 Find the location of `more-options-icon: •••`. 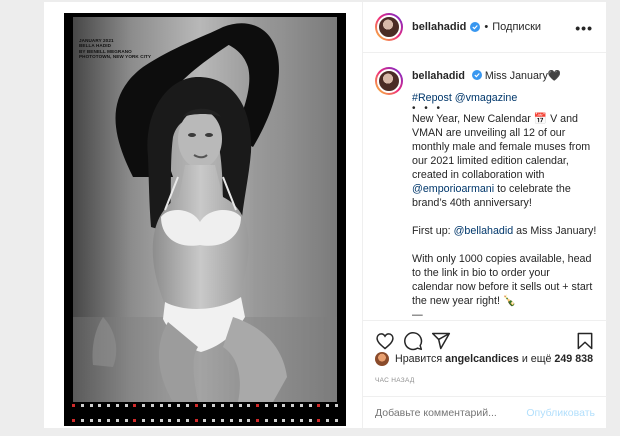

more-options-icon: ••• is located at coordinates (584, 28).